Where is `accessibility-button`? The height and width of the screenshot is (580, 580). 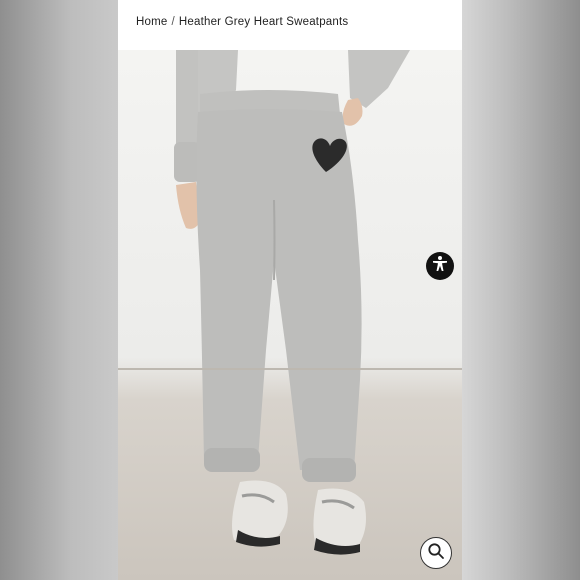
accessibility-button is located at coordinates (440, 266).